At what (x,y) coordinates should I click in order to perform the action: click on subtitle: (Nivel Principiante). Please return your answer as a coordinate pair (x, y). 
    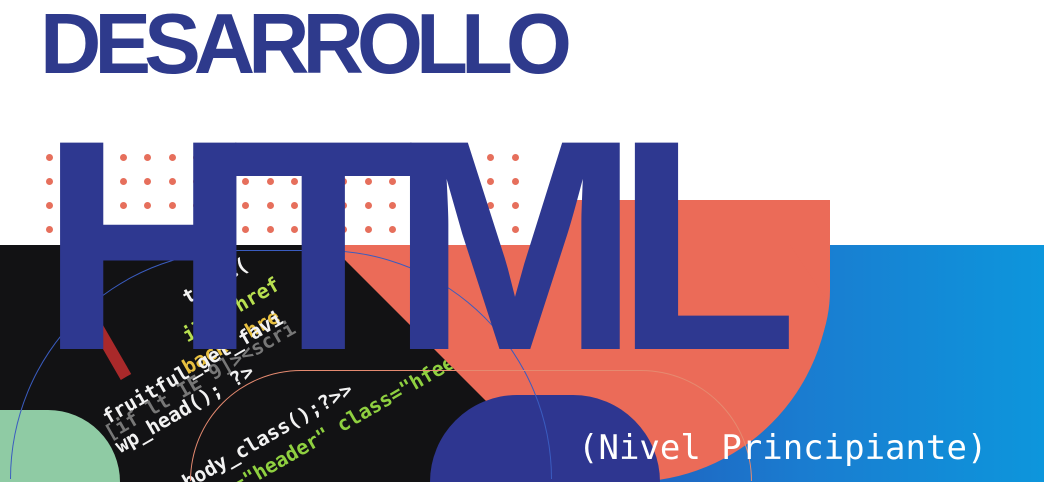
    Looking at the image, I should click on (783, 448).